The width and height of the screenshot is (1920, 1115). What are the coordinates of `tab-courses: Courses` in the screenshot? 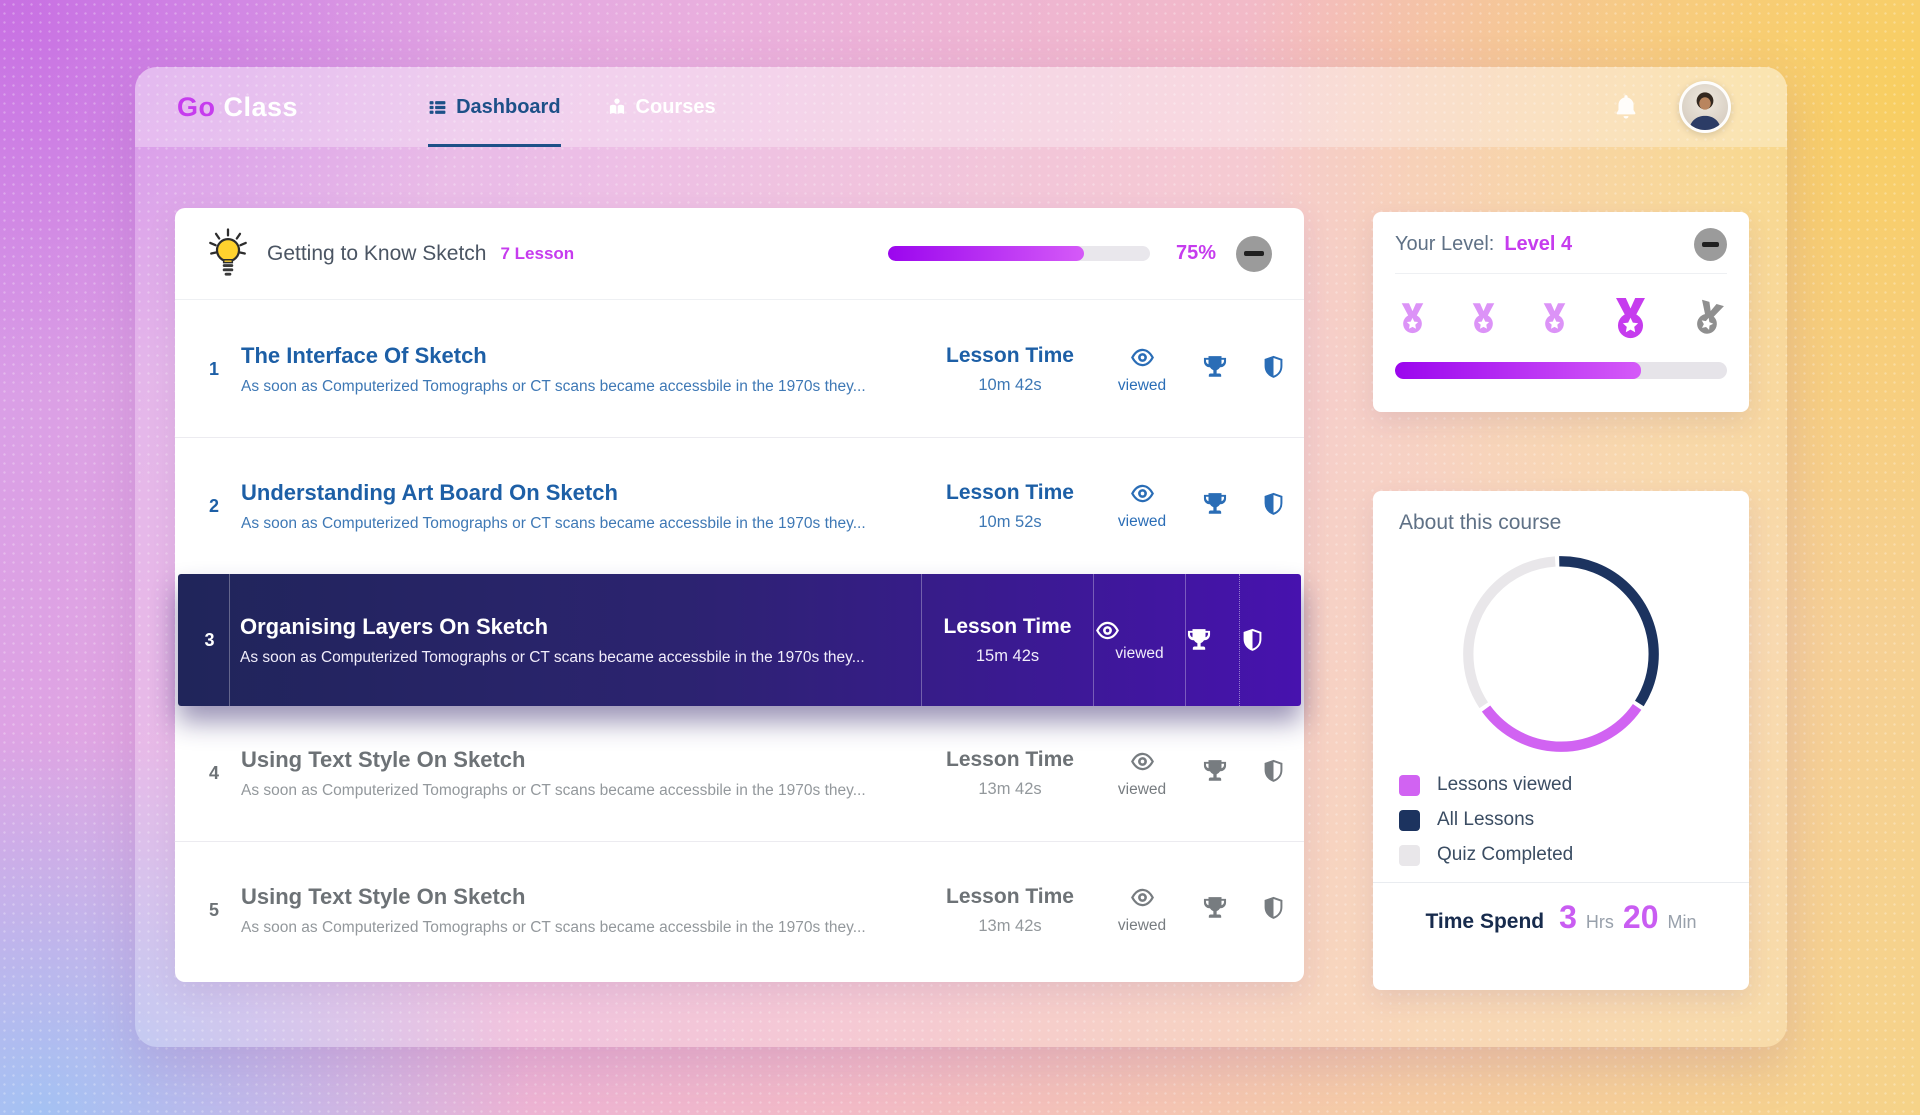 It's located at (661, 107).